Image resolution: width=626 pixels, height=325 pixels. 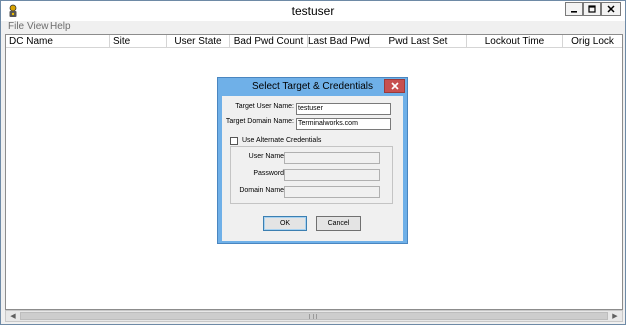 I want to click on scroll-left-arrow-icon: ◀, so click(x=13, y=316).